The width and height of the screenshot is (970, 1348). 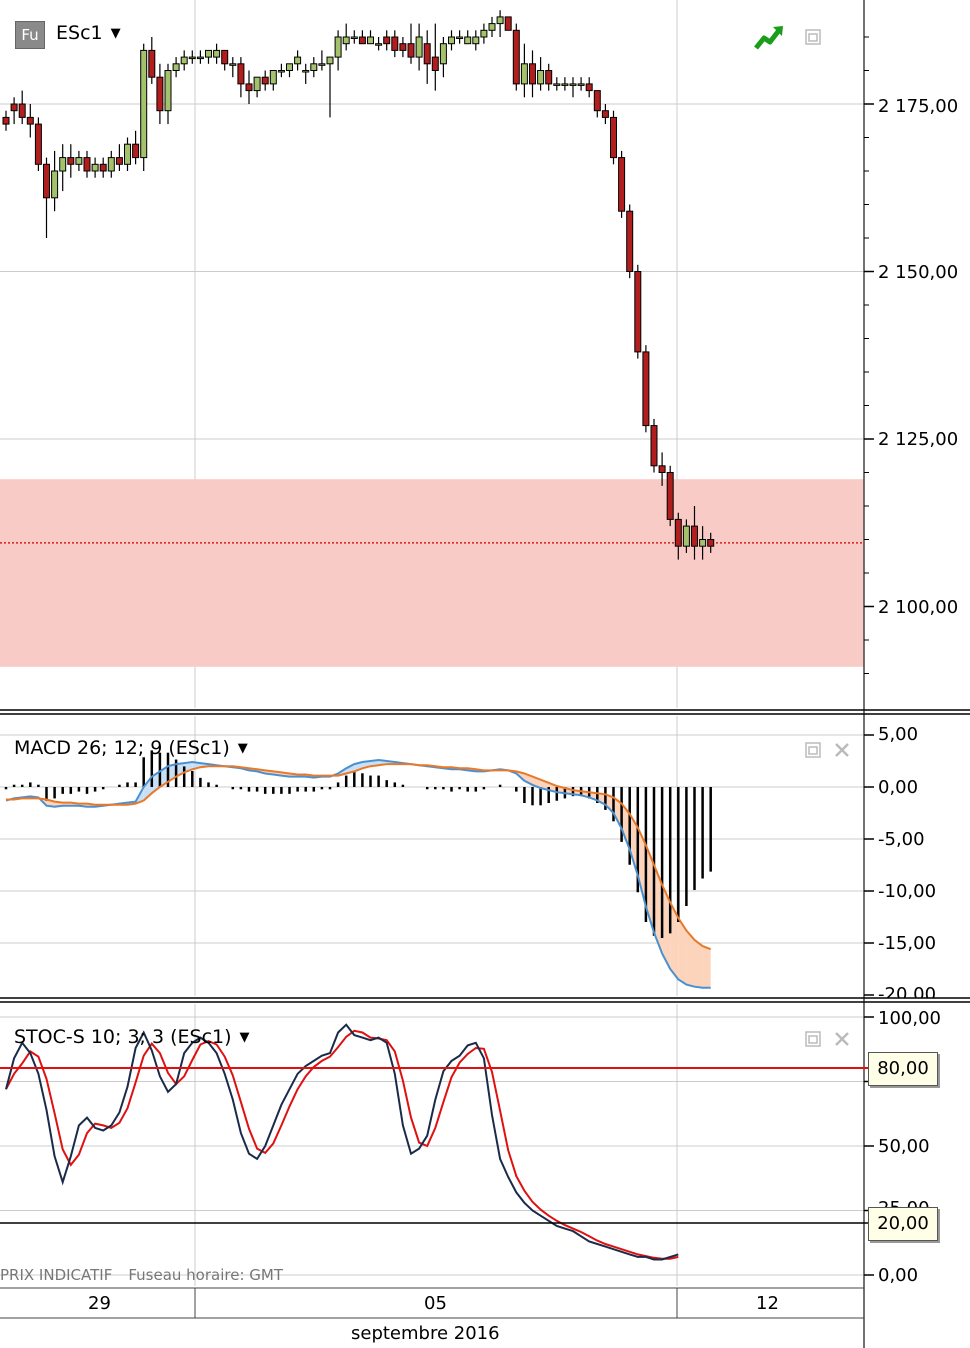 I want to click on price-highlight-band, so click(x=432, y=573).